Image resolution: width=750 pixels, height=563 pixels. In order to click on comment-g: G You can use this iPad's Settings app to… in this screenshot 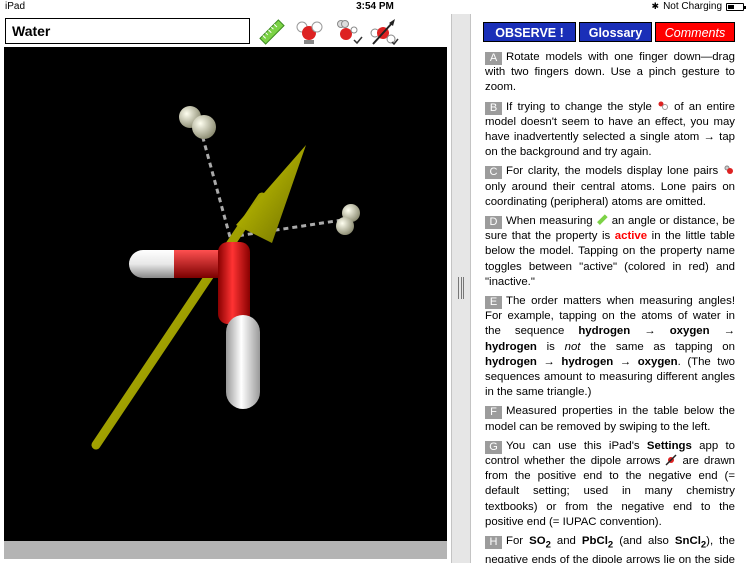, I will do `click(610, 483)`.